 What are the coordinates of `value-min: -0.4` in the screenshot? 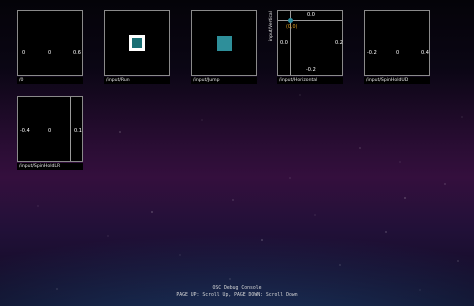 It's located at (25, 131).